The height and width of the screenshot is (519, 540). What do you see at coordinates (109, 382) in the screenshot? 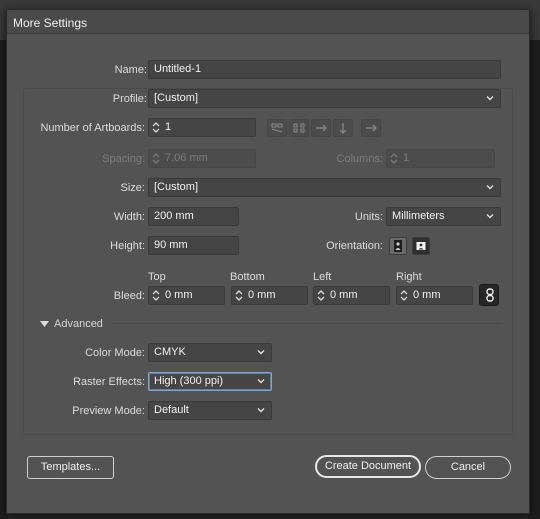
I see `raster-effects-label: Raster Effects:` at bounding box center [109, 382].